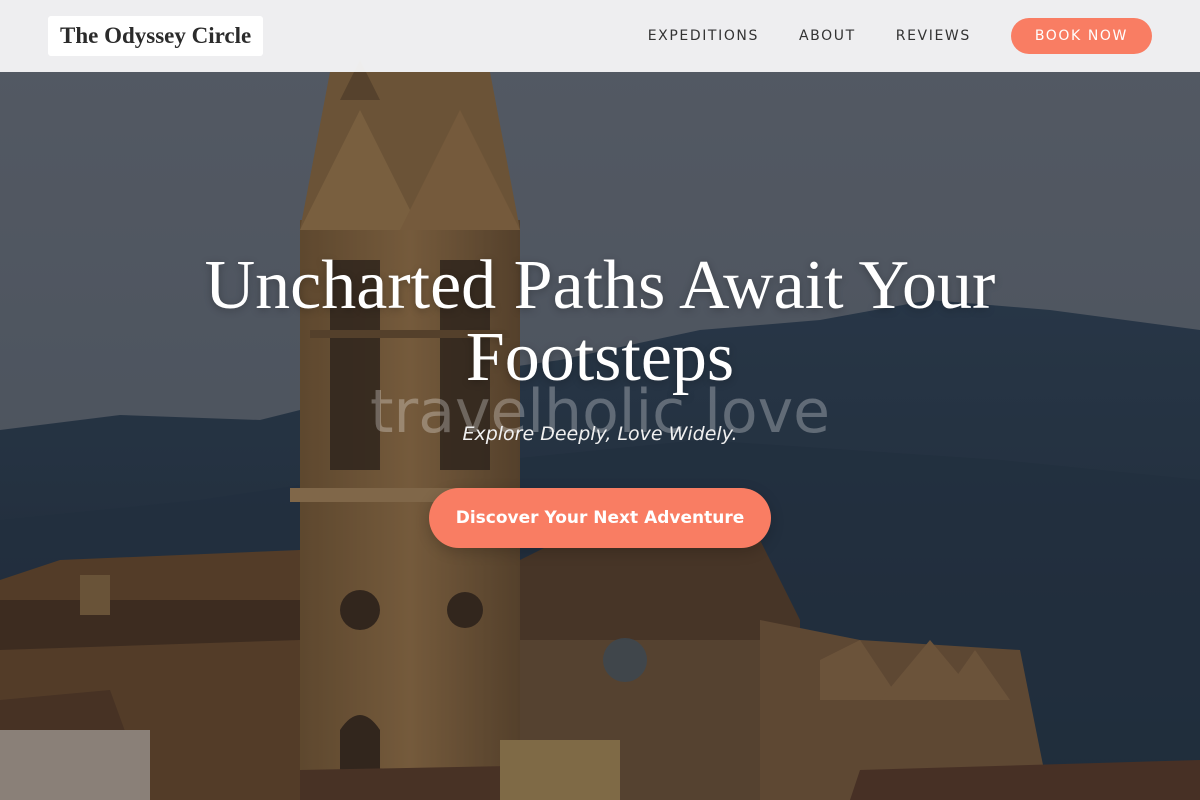  Describe the element at coordinates (600, 434) in the screenshot. I see `hero-subtitle: Explore Deeply, Love Widely.` at that location.